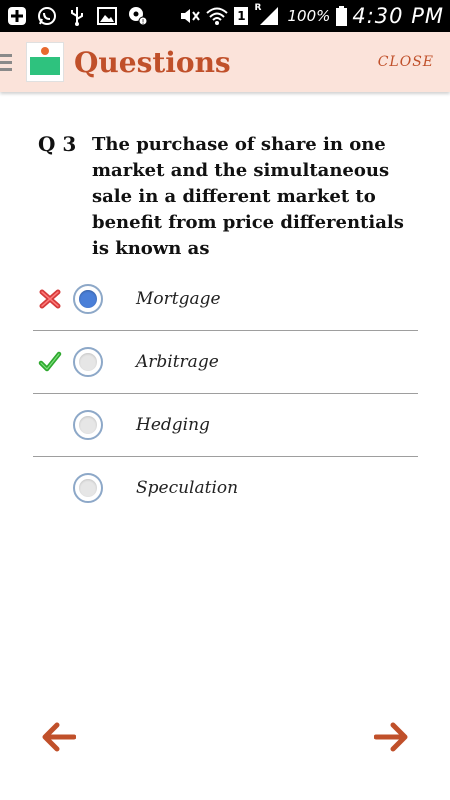 Image resolution: width=450 pixels, height=800 pixels. What do you see at coordinates (406, 62) in the screenshot?
I see `close-button: CLOSE` at bounding box center [406, 62].